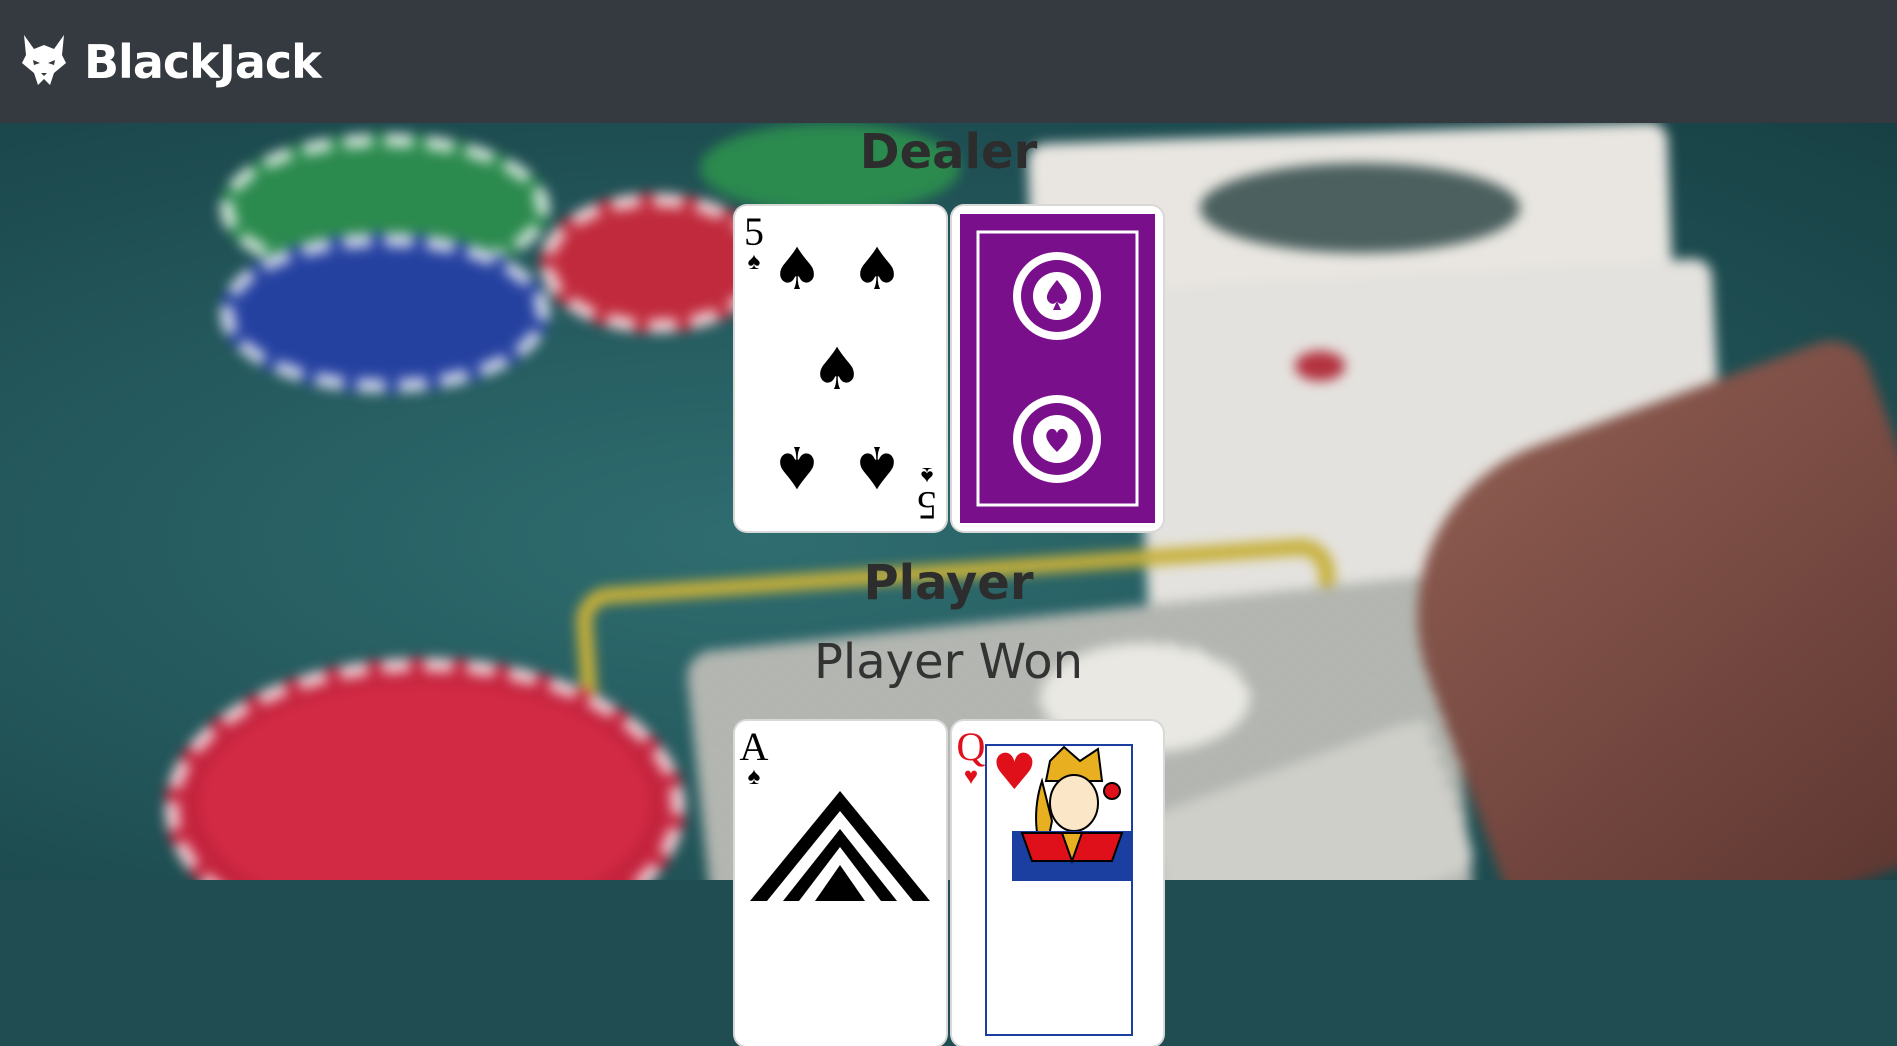 Image resolution: width=1897 pixels, height=1046 pixels. I want to click on card-corner-top: 5 ♠, so click(754, 242).